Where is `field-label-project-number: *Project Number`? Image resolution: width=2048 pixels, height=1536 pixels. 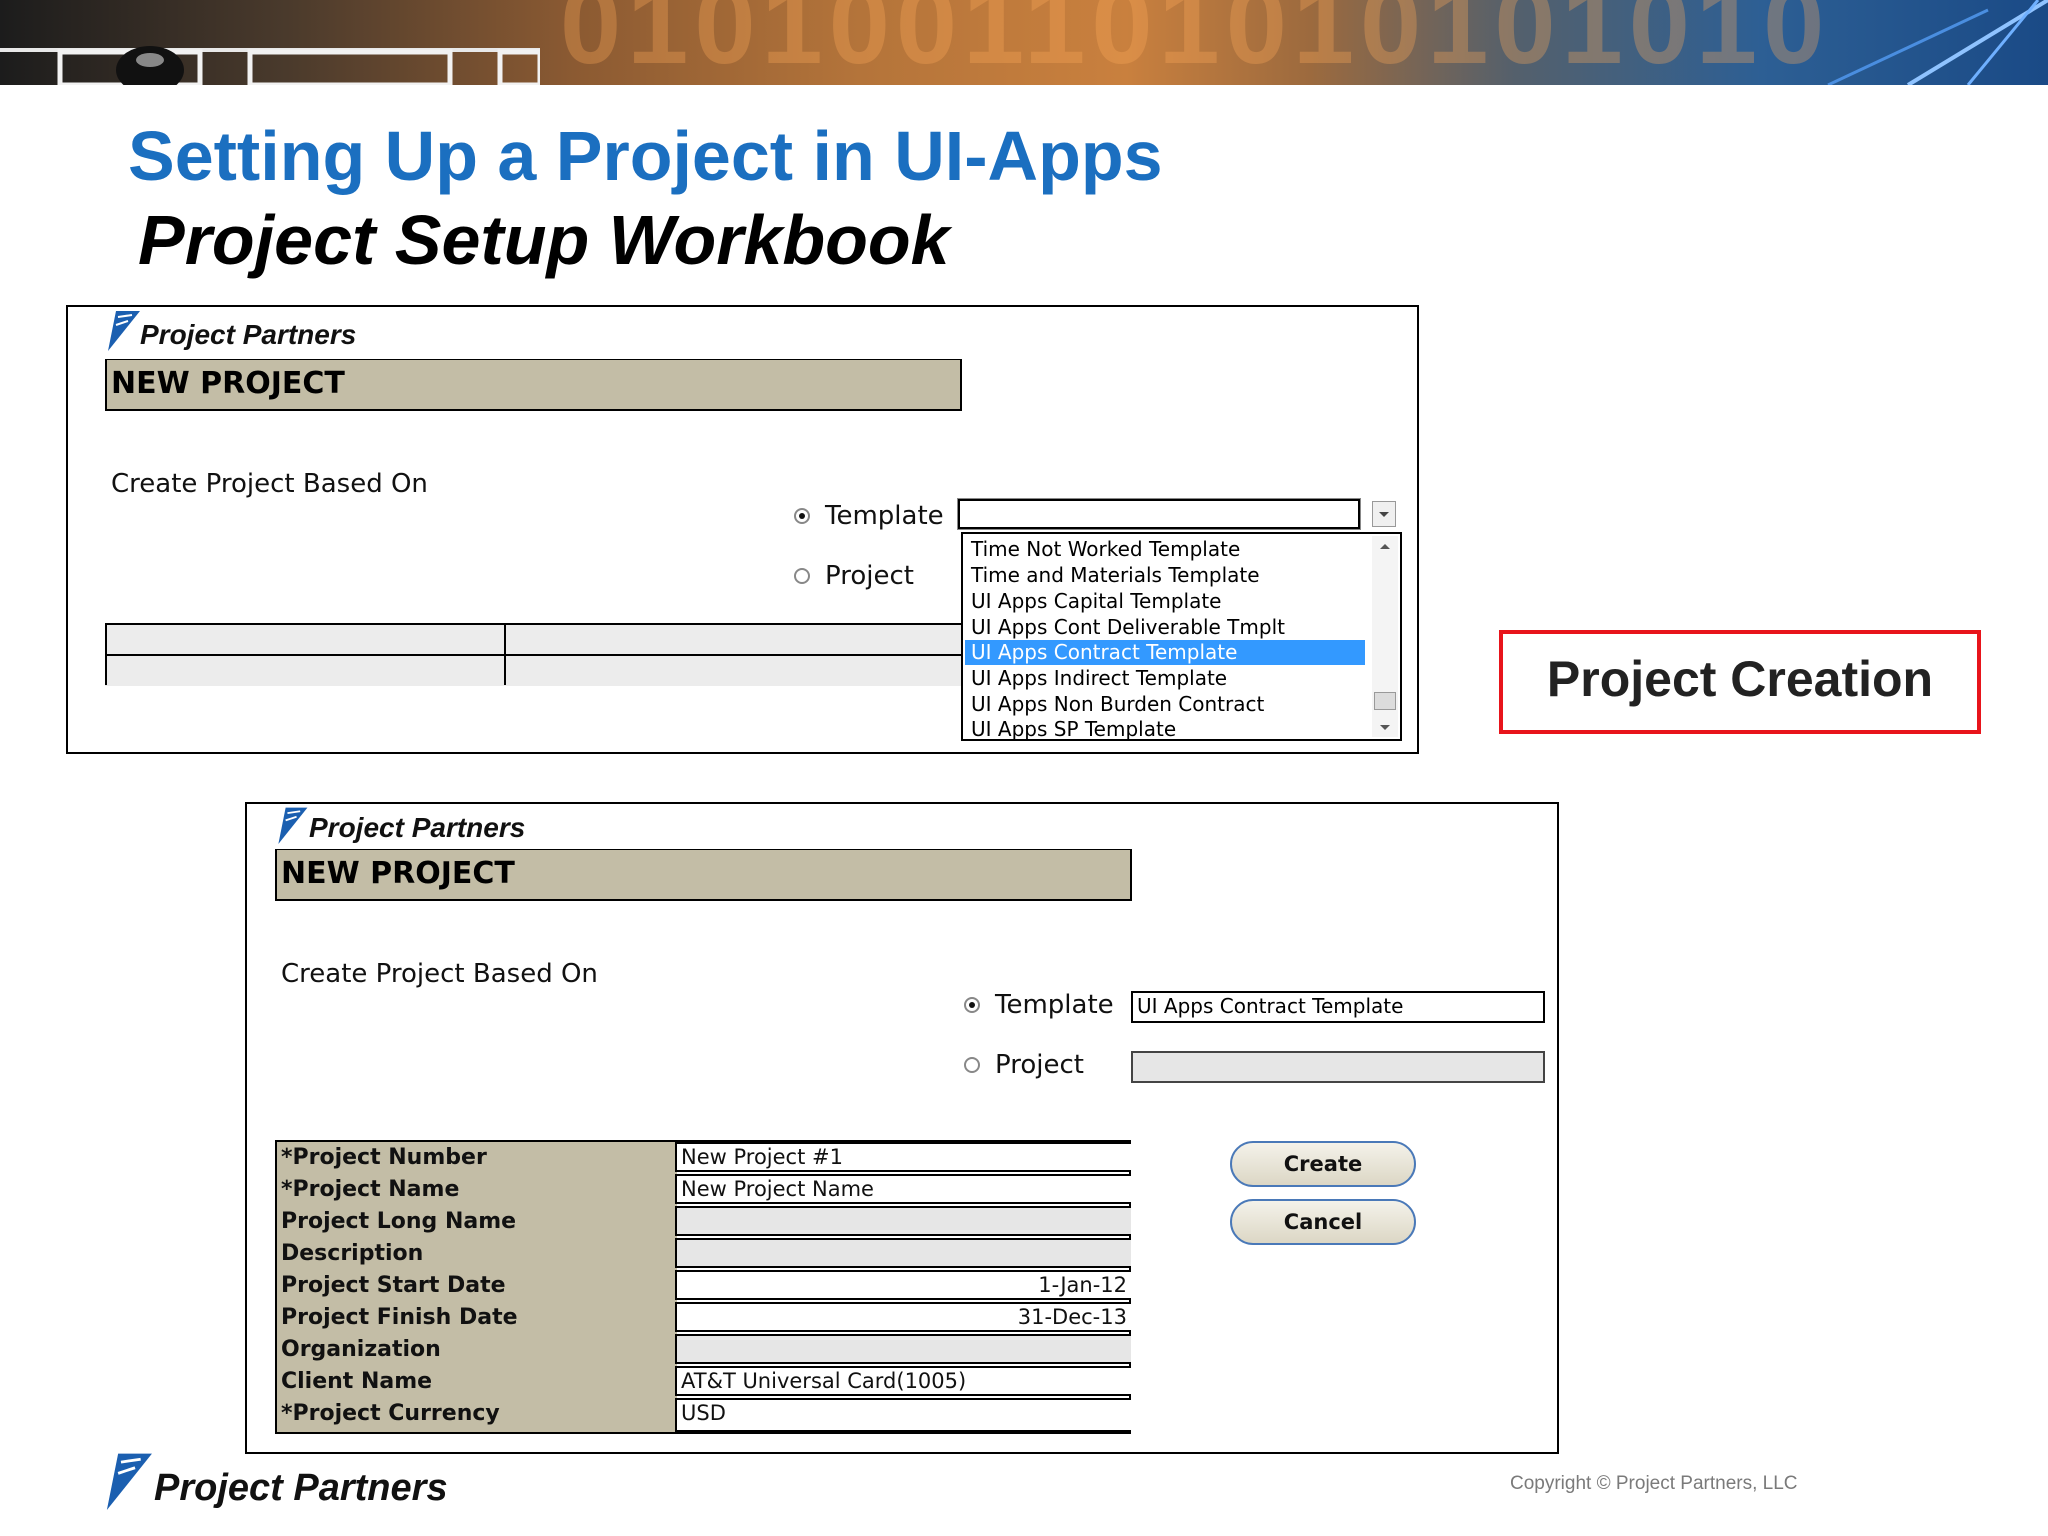
field-label-project-number: *Project Number is located at coordinates (477, 1158).